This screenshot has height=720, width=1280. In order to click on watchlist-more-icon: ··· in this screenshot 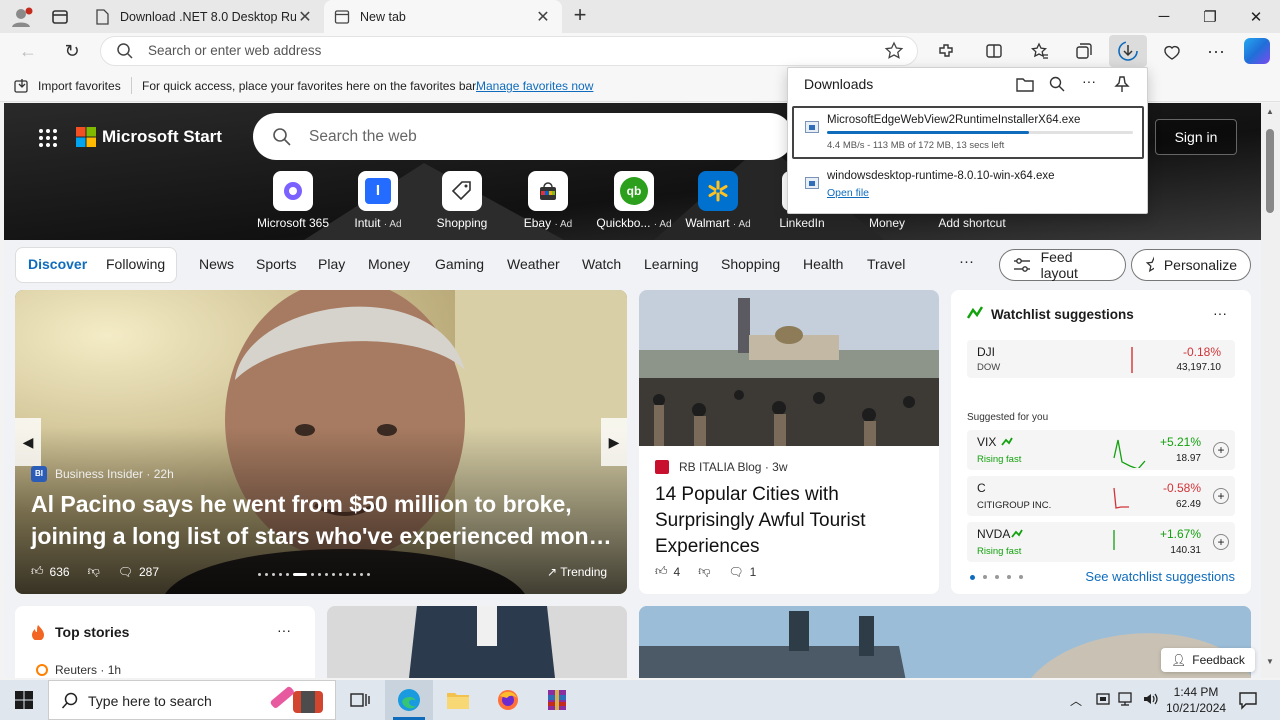, I will do `click(1220, 313)`.